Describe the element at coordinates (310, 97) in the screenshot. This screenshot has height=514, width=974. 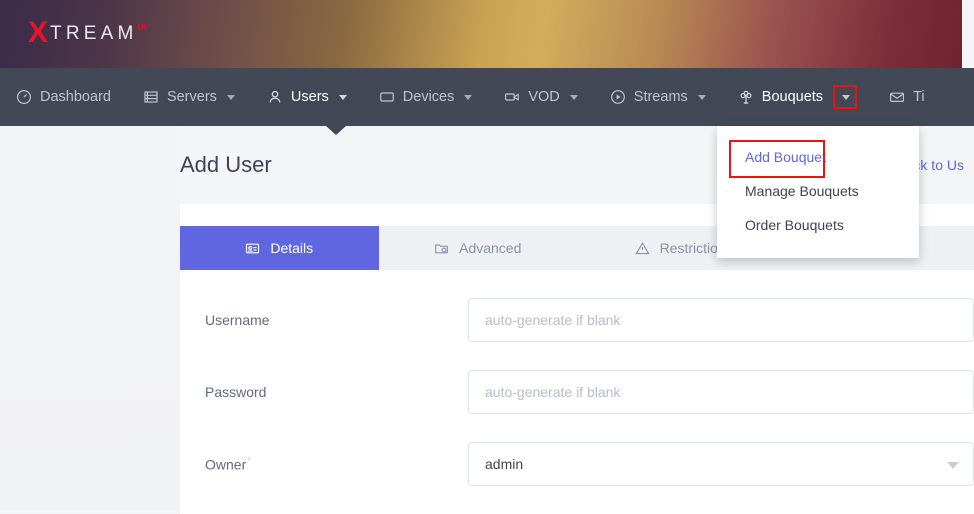
I see `nav-label: Users` at that location.